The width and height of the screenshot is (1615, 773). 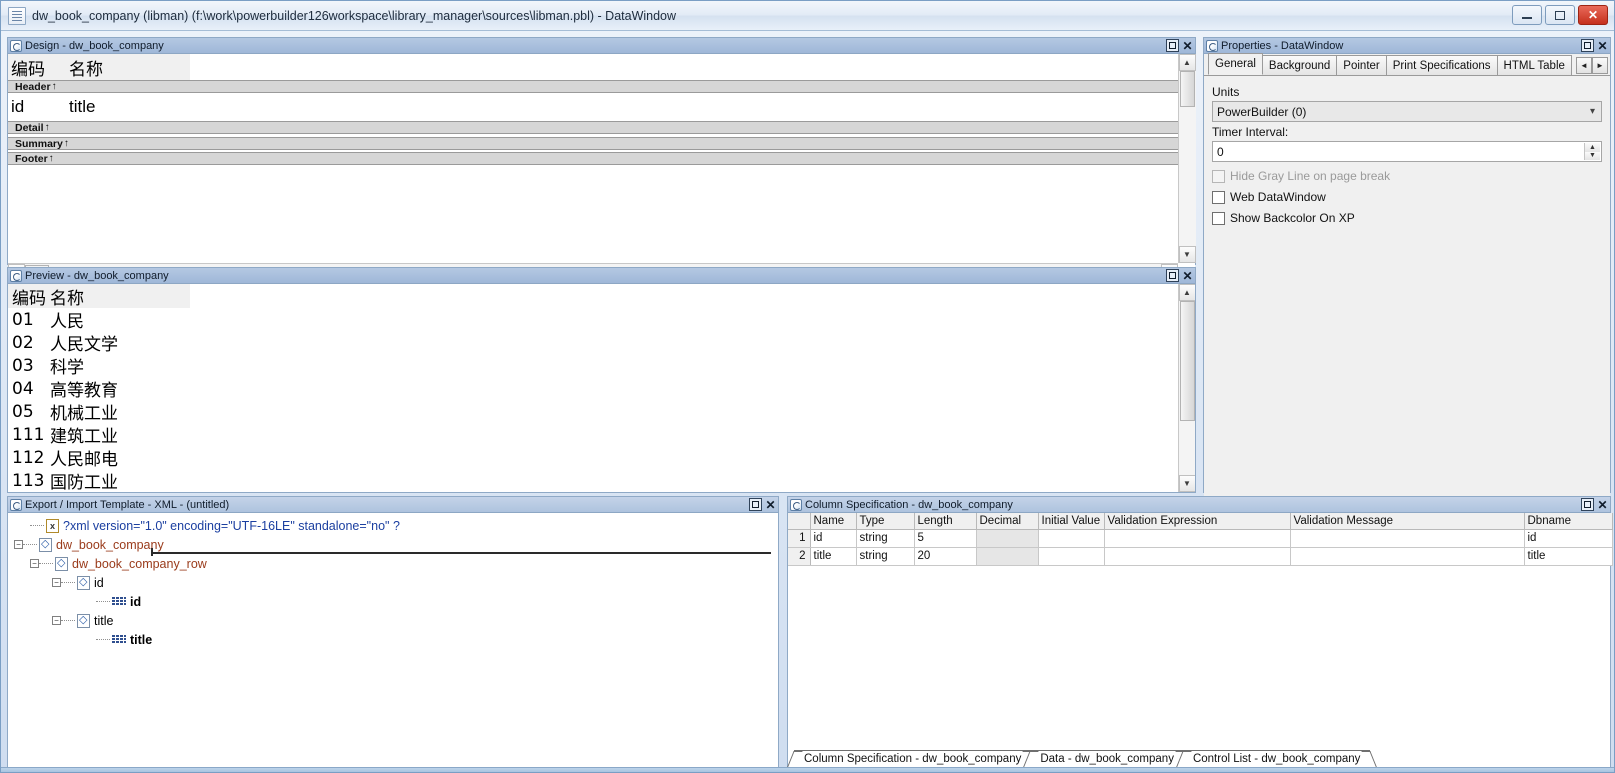 What do you see at coordinates (601, 481) in the screenshot?
I see `preview-row: 113 国防工业` at bounding box center [601, 481].